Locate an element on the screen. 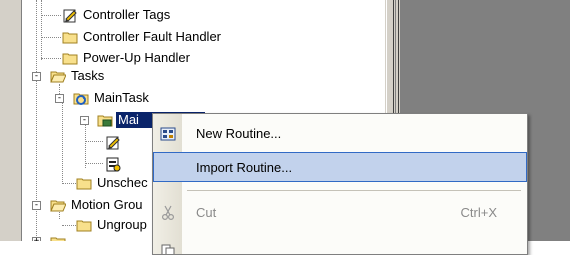  routine-icon is located at coordinates (113, 164).